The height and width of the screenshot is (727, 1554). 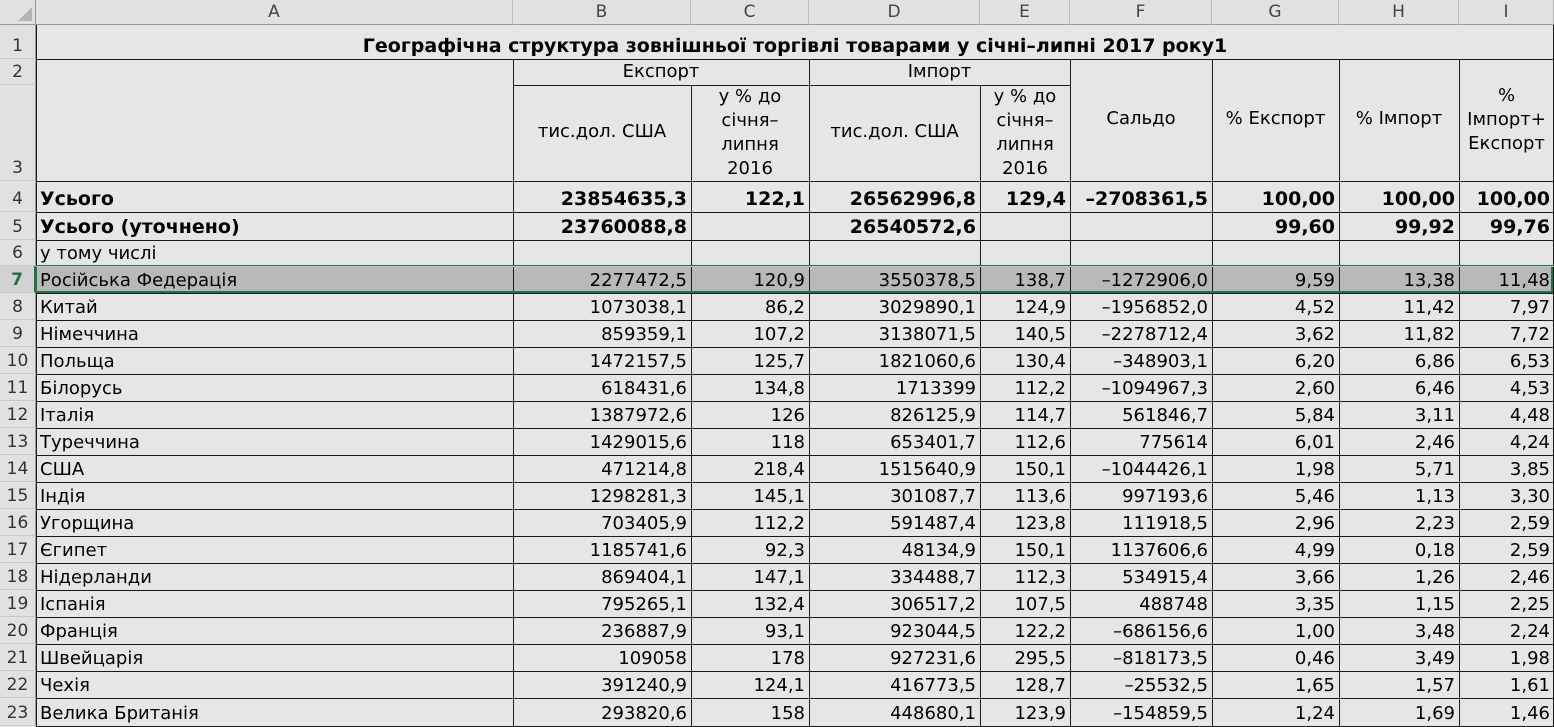 What do you see at coordinates (750, 12) in the screenshot?
I see `column-header-c: C` at bounding box center [750, 12].